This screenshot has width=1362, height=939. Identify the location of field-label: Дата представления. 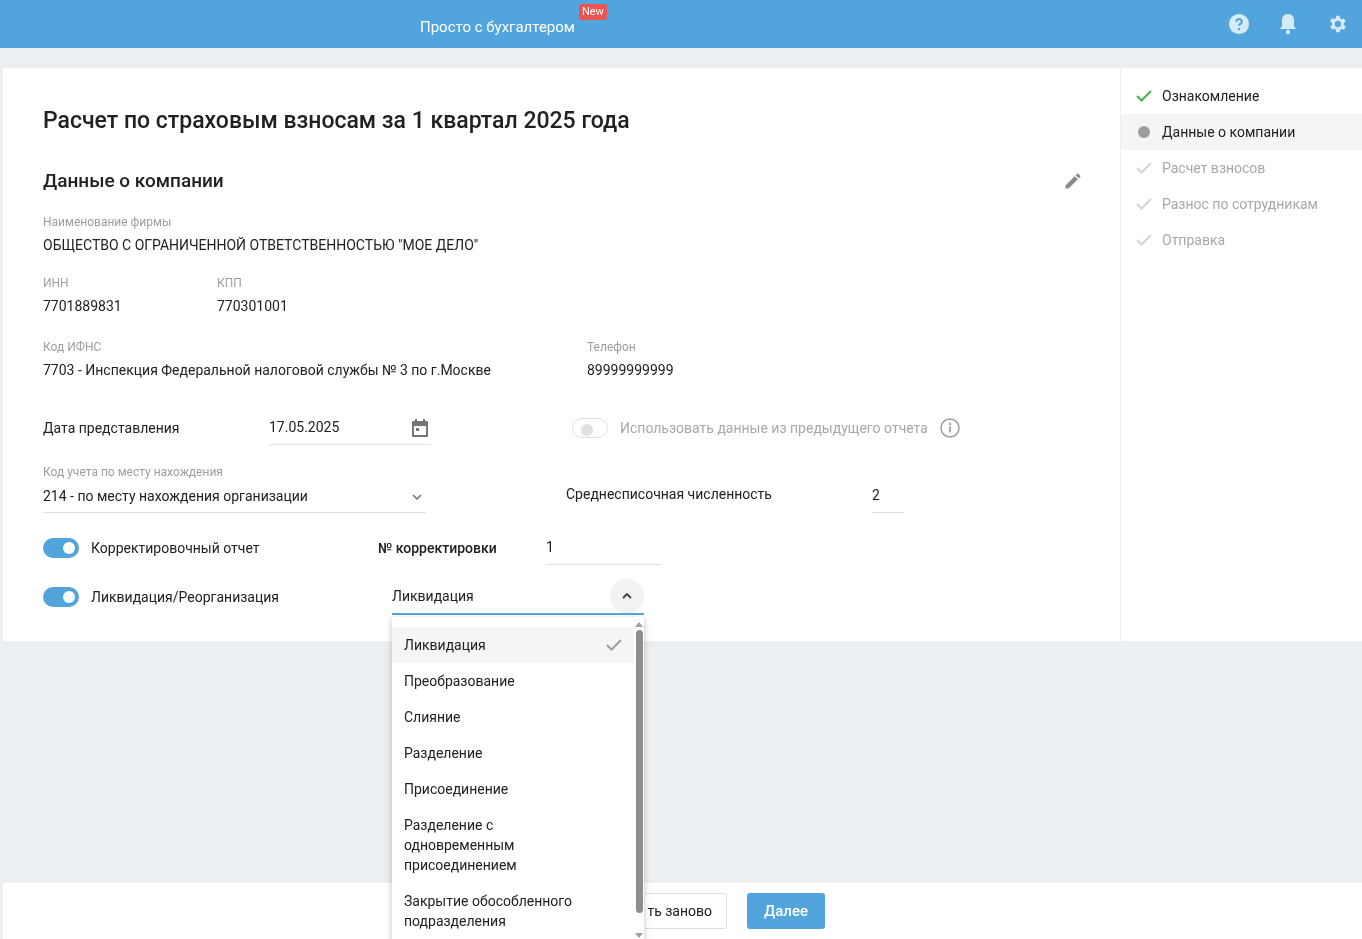
(112, 428).